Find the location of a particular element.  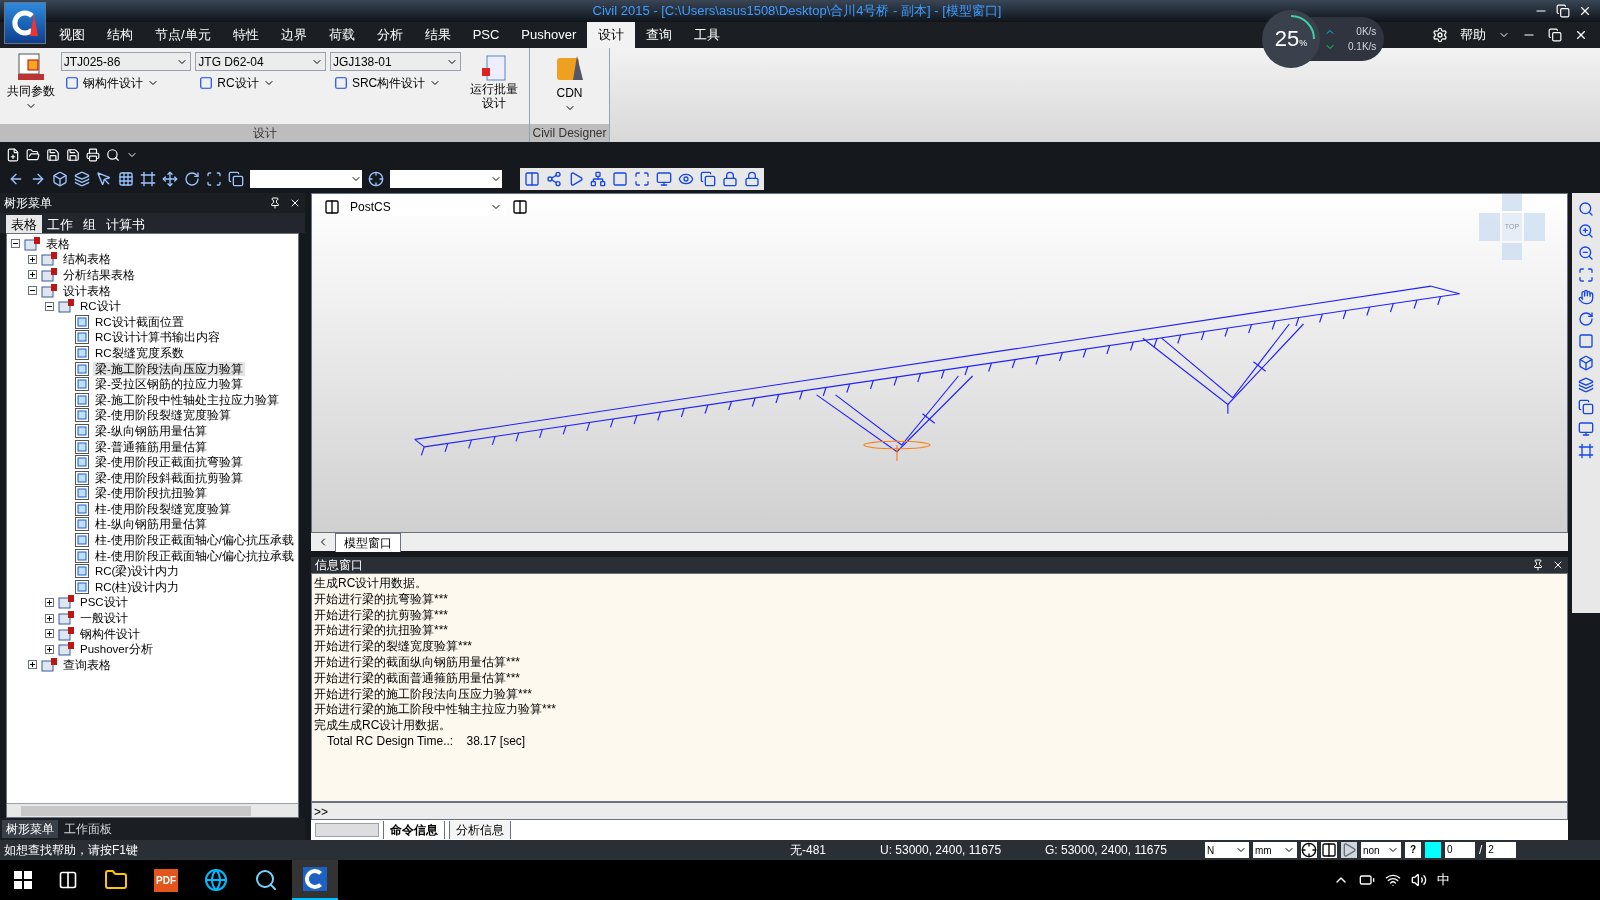

menu-tab: 查询 is located at coordinates (659, 35).